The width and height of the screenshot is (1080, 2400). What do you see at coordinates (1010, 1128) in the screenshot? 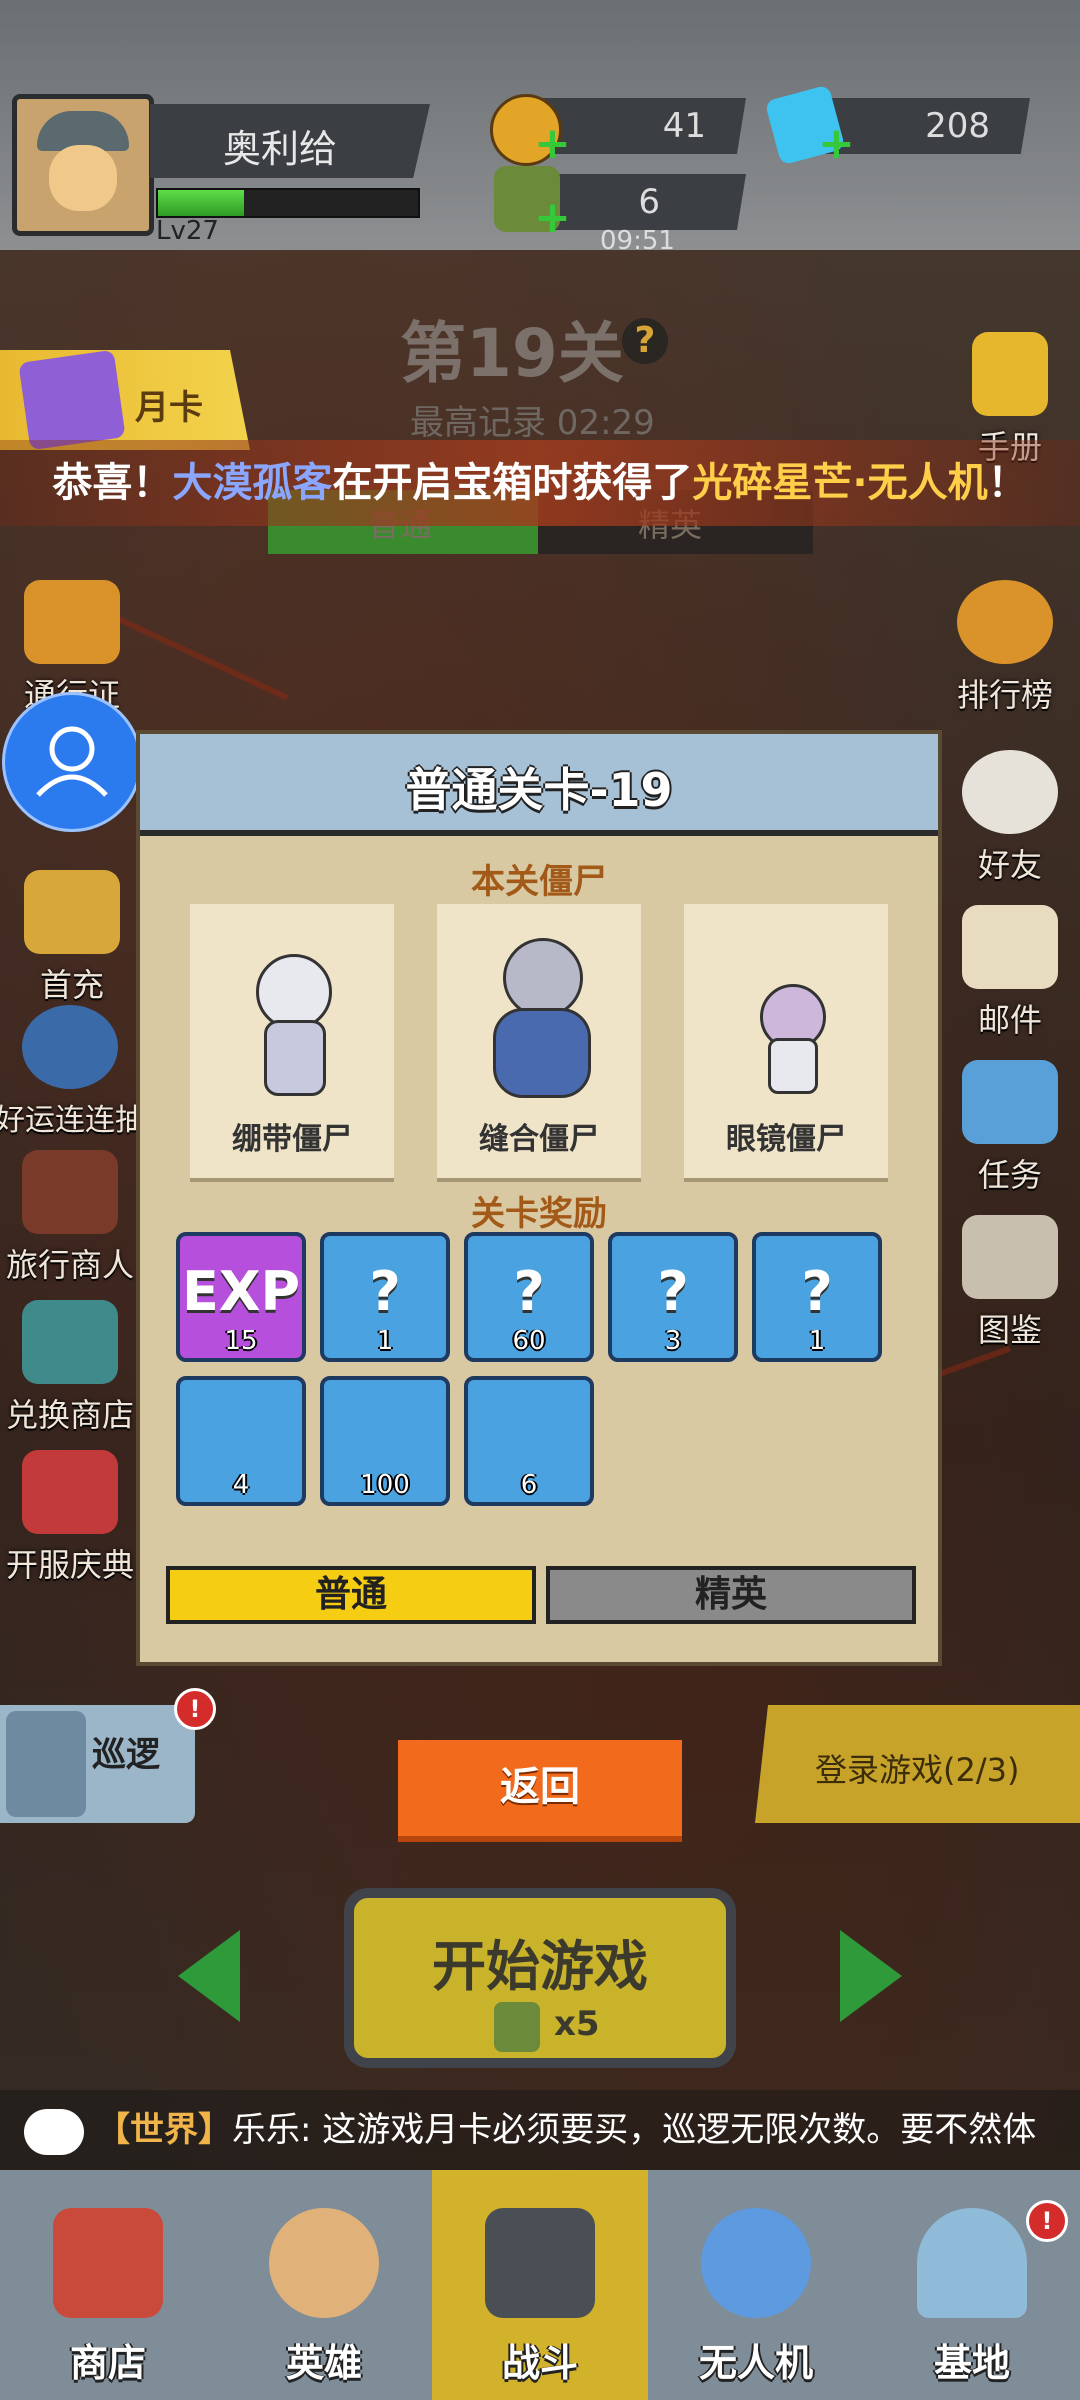
I see `tasks-button: 任务` at bounding box center [1010, 1128].